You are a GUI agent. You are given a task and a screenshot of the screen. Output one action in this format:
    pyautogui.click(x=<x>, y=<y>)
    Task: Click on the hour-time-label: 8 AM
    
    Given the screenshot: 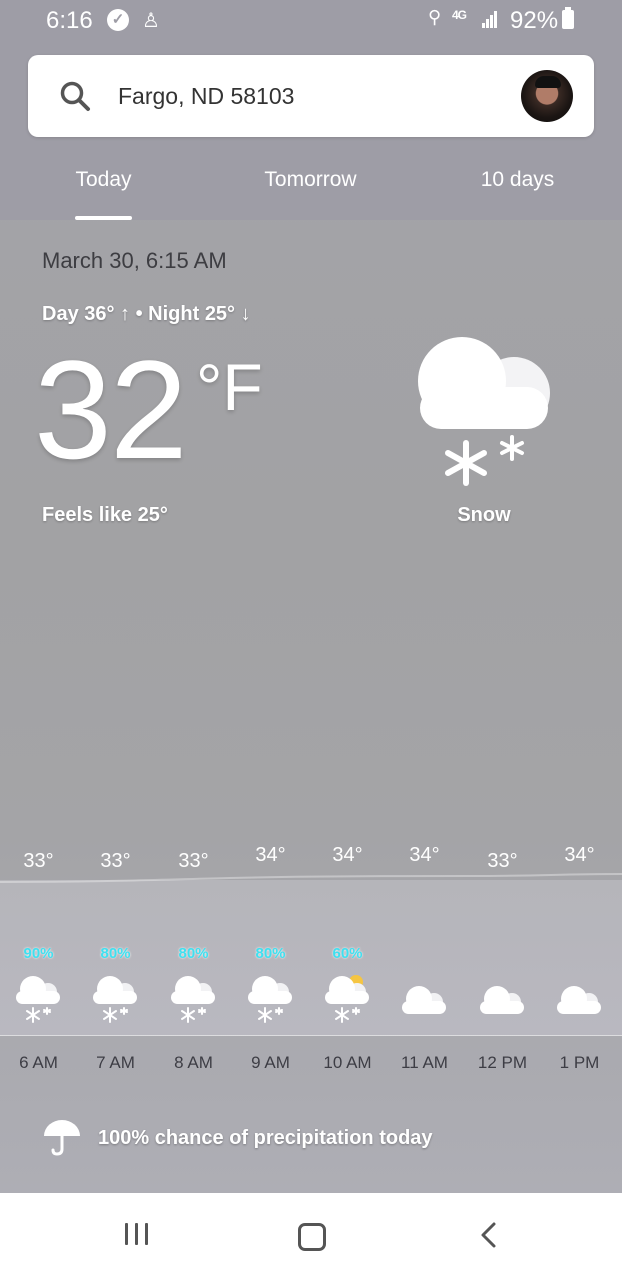 What is the action you would take?
    pyautogui.click(x=193, y=1062)
    